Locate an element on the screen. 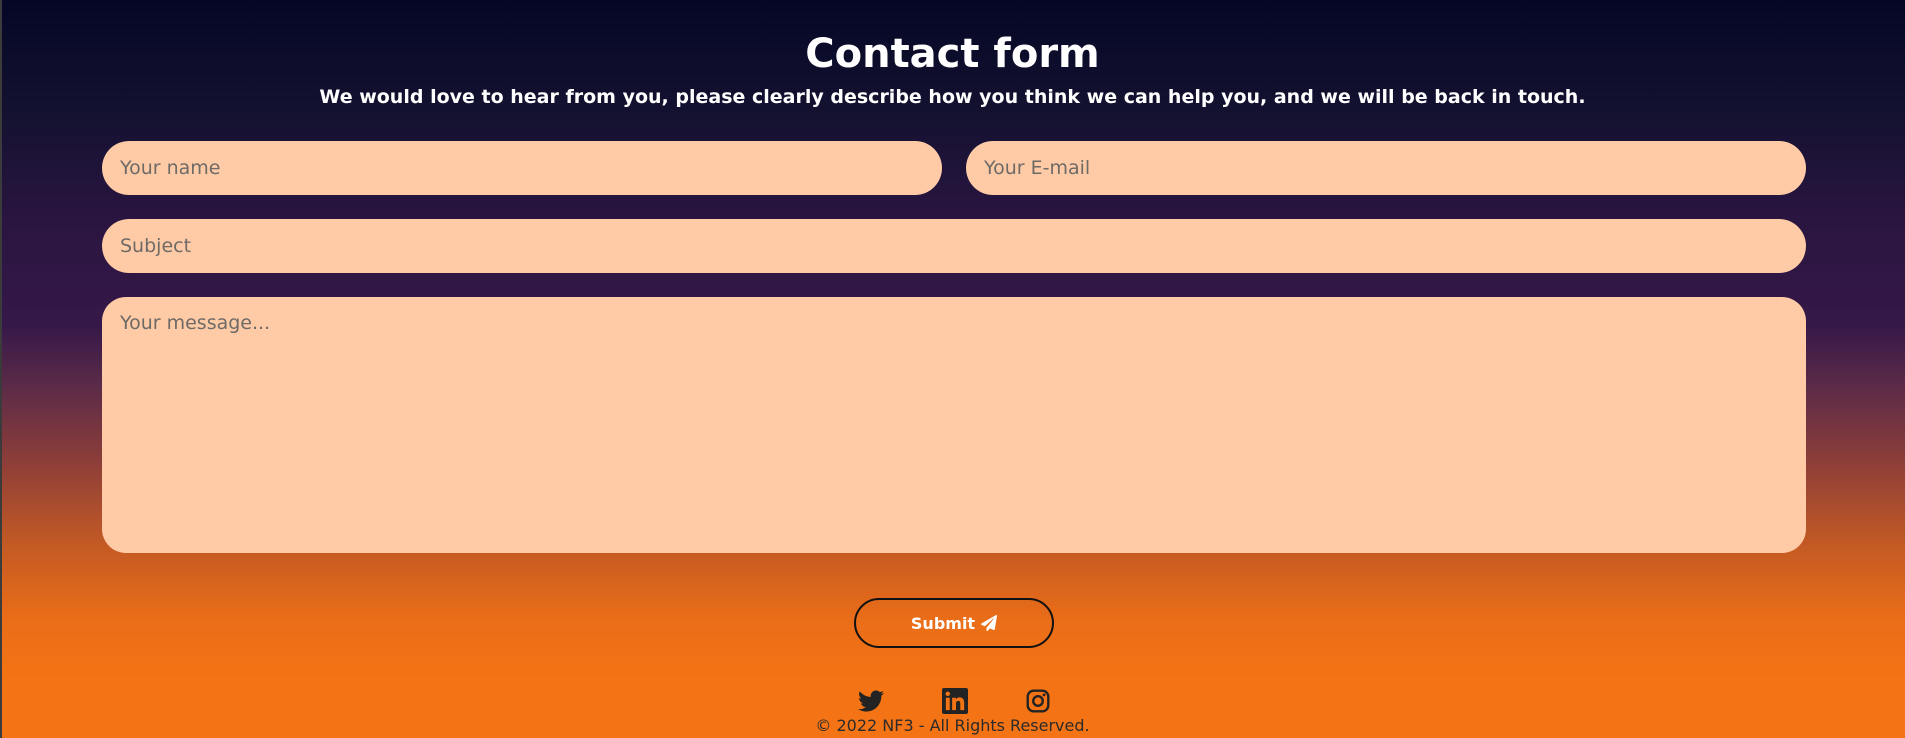  instagram-link is located at coordinates (1038, 701).